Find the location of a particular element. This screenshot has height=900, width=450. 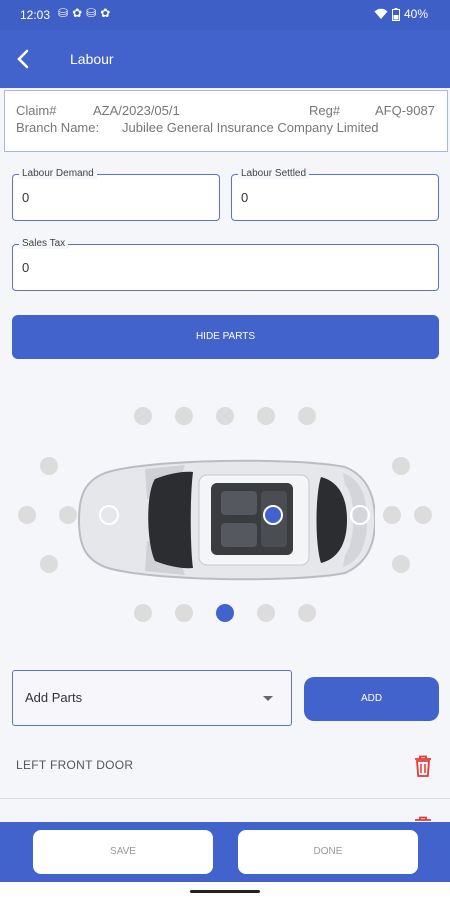

sales-tax-label: Sales Tax is located at coordinates (44, 243).